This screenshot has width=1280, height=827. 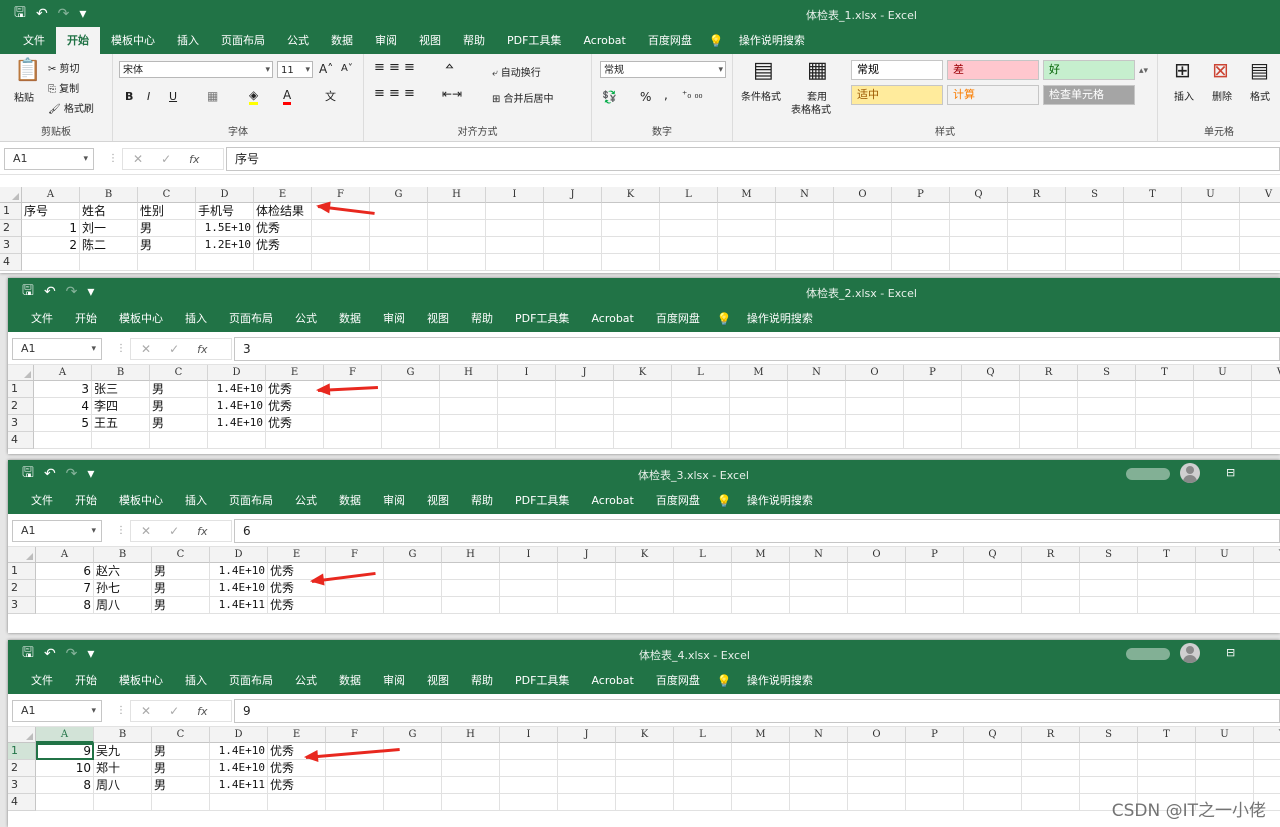 I want to click on copy-button: ⎘ 复制, so click(x=63, y=87).